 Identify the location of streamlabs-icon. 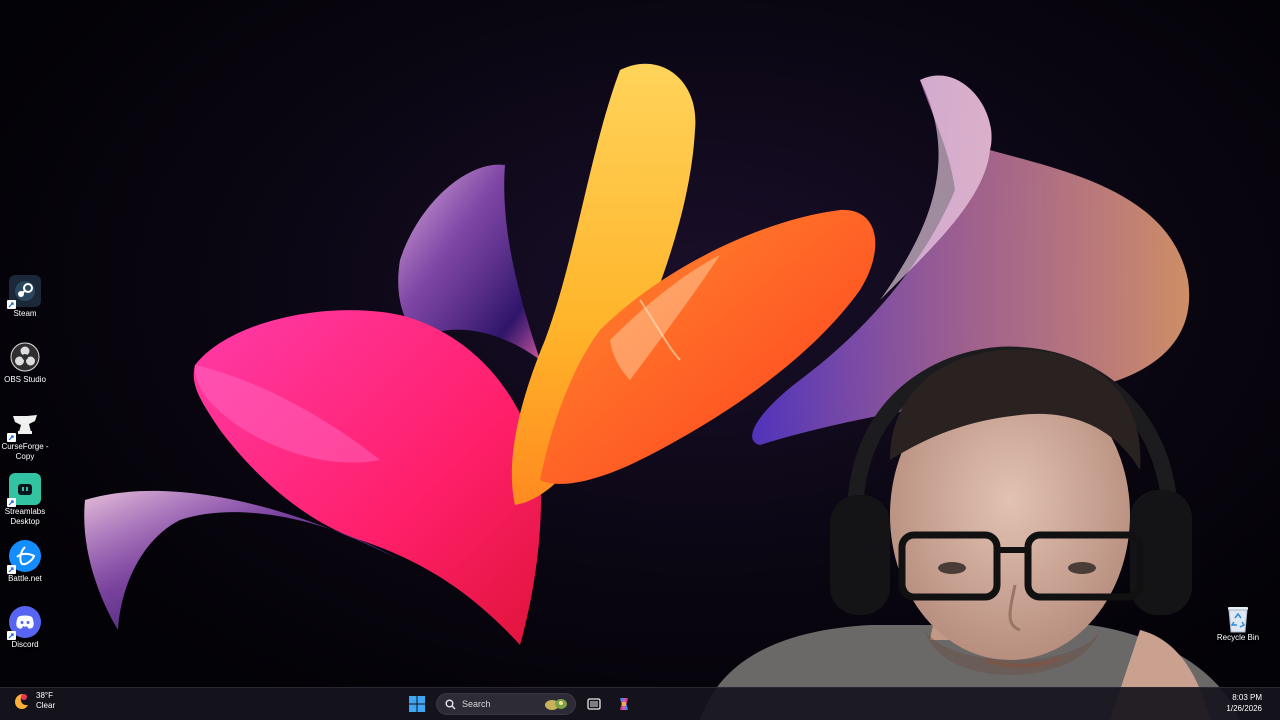
(24, 490).